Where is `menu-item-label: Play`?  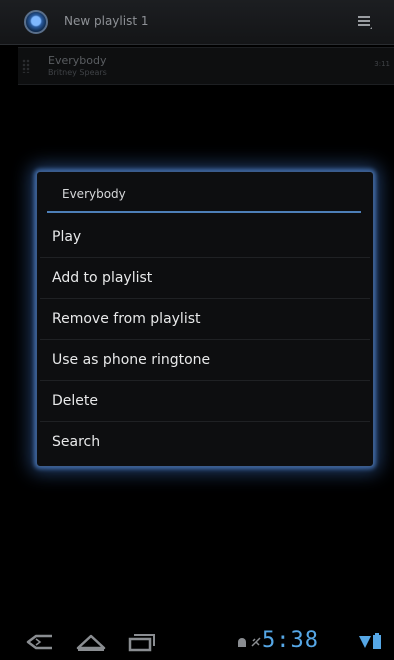 menu-item-label: Play is located at coordinates (67, 237).